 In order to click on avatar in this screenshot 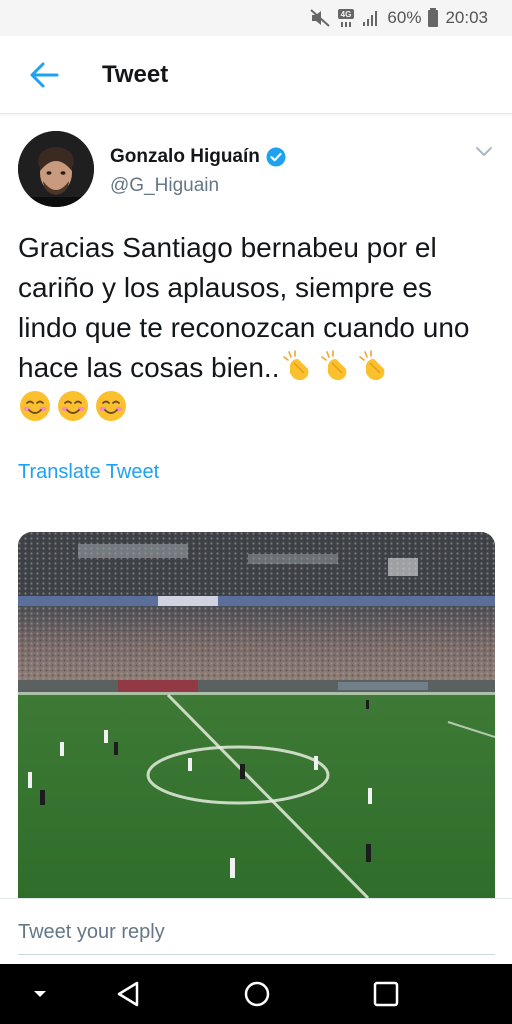, I will do `click(56, 169)`.